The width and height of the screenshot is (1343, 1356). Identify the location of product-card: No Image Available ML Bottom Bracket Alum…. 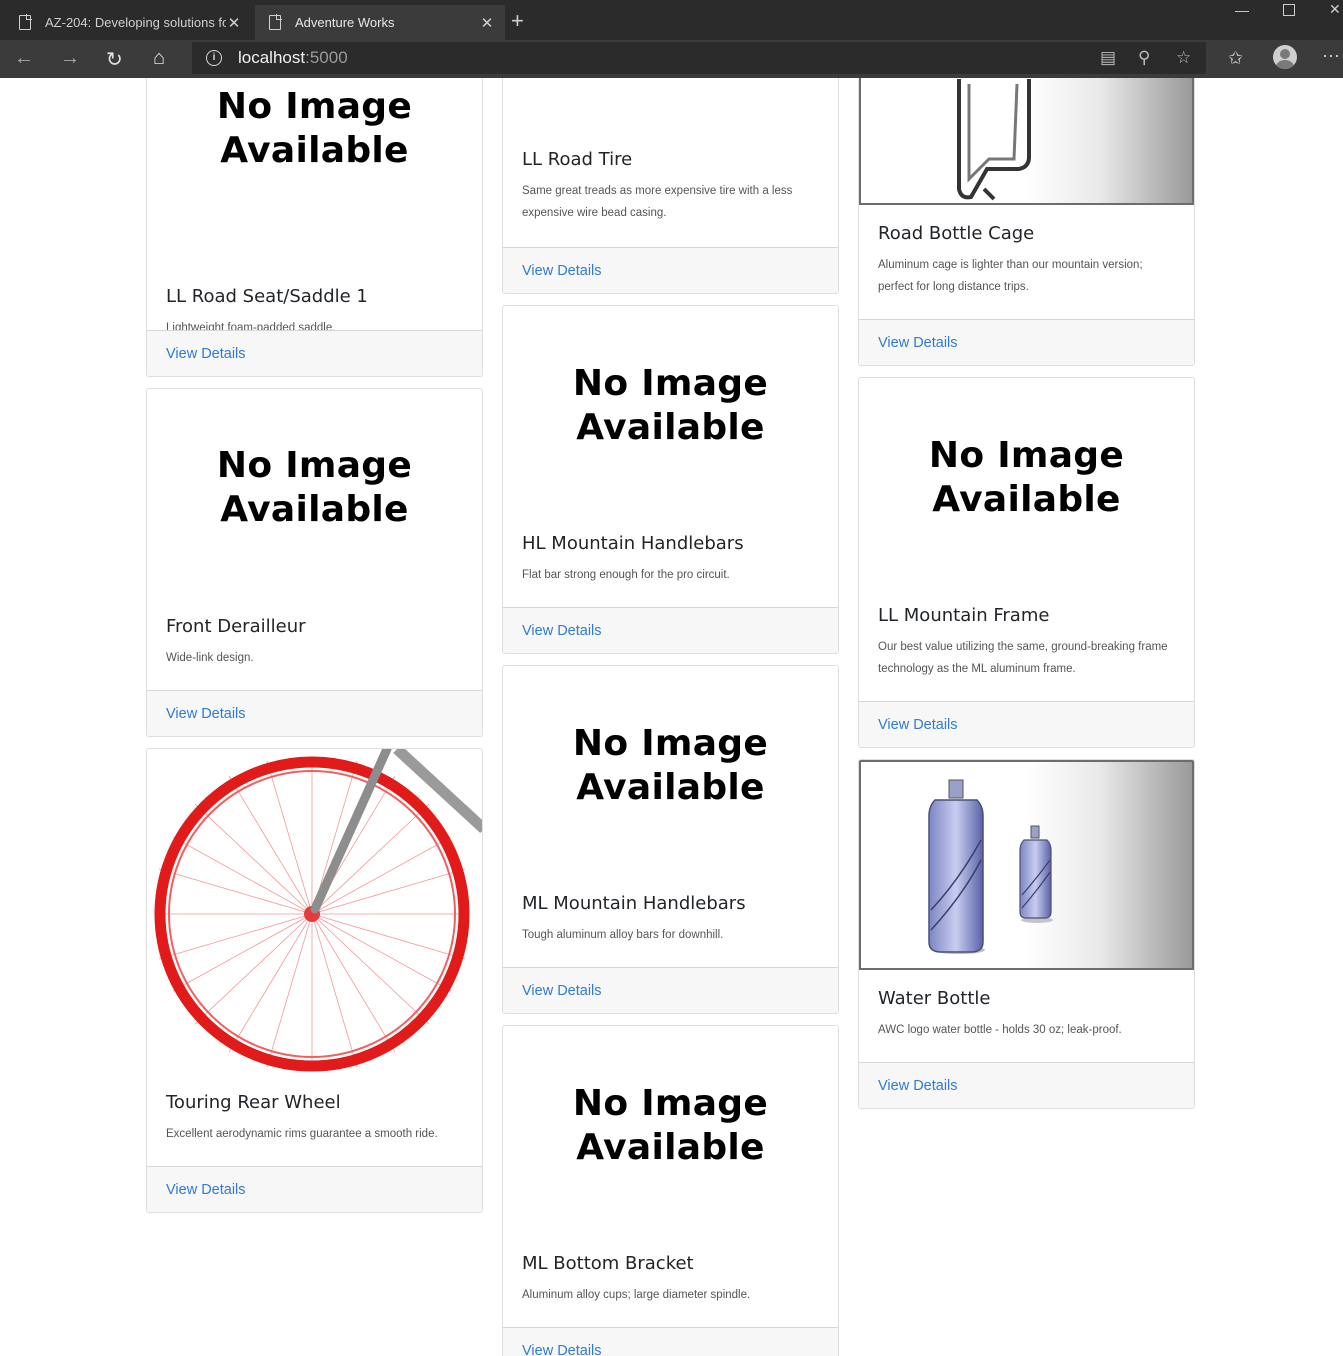
(670, 1190).